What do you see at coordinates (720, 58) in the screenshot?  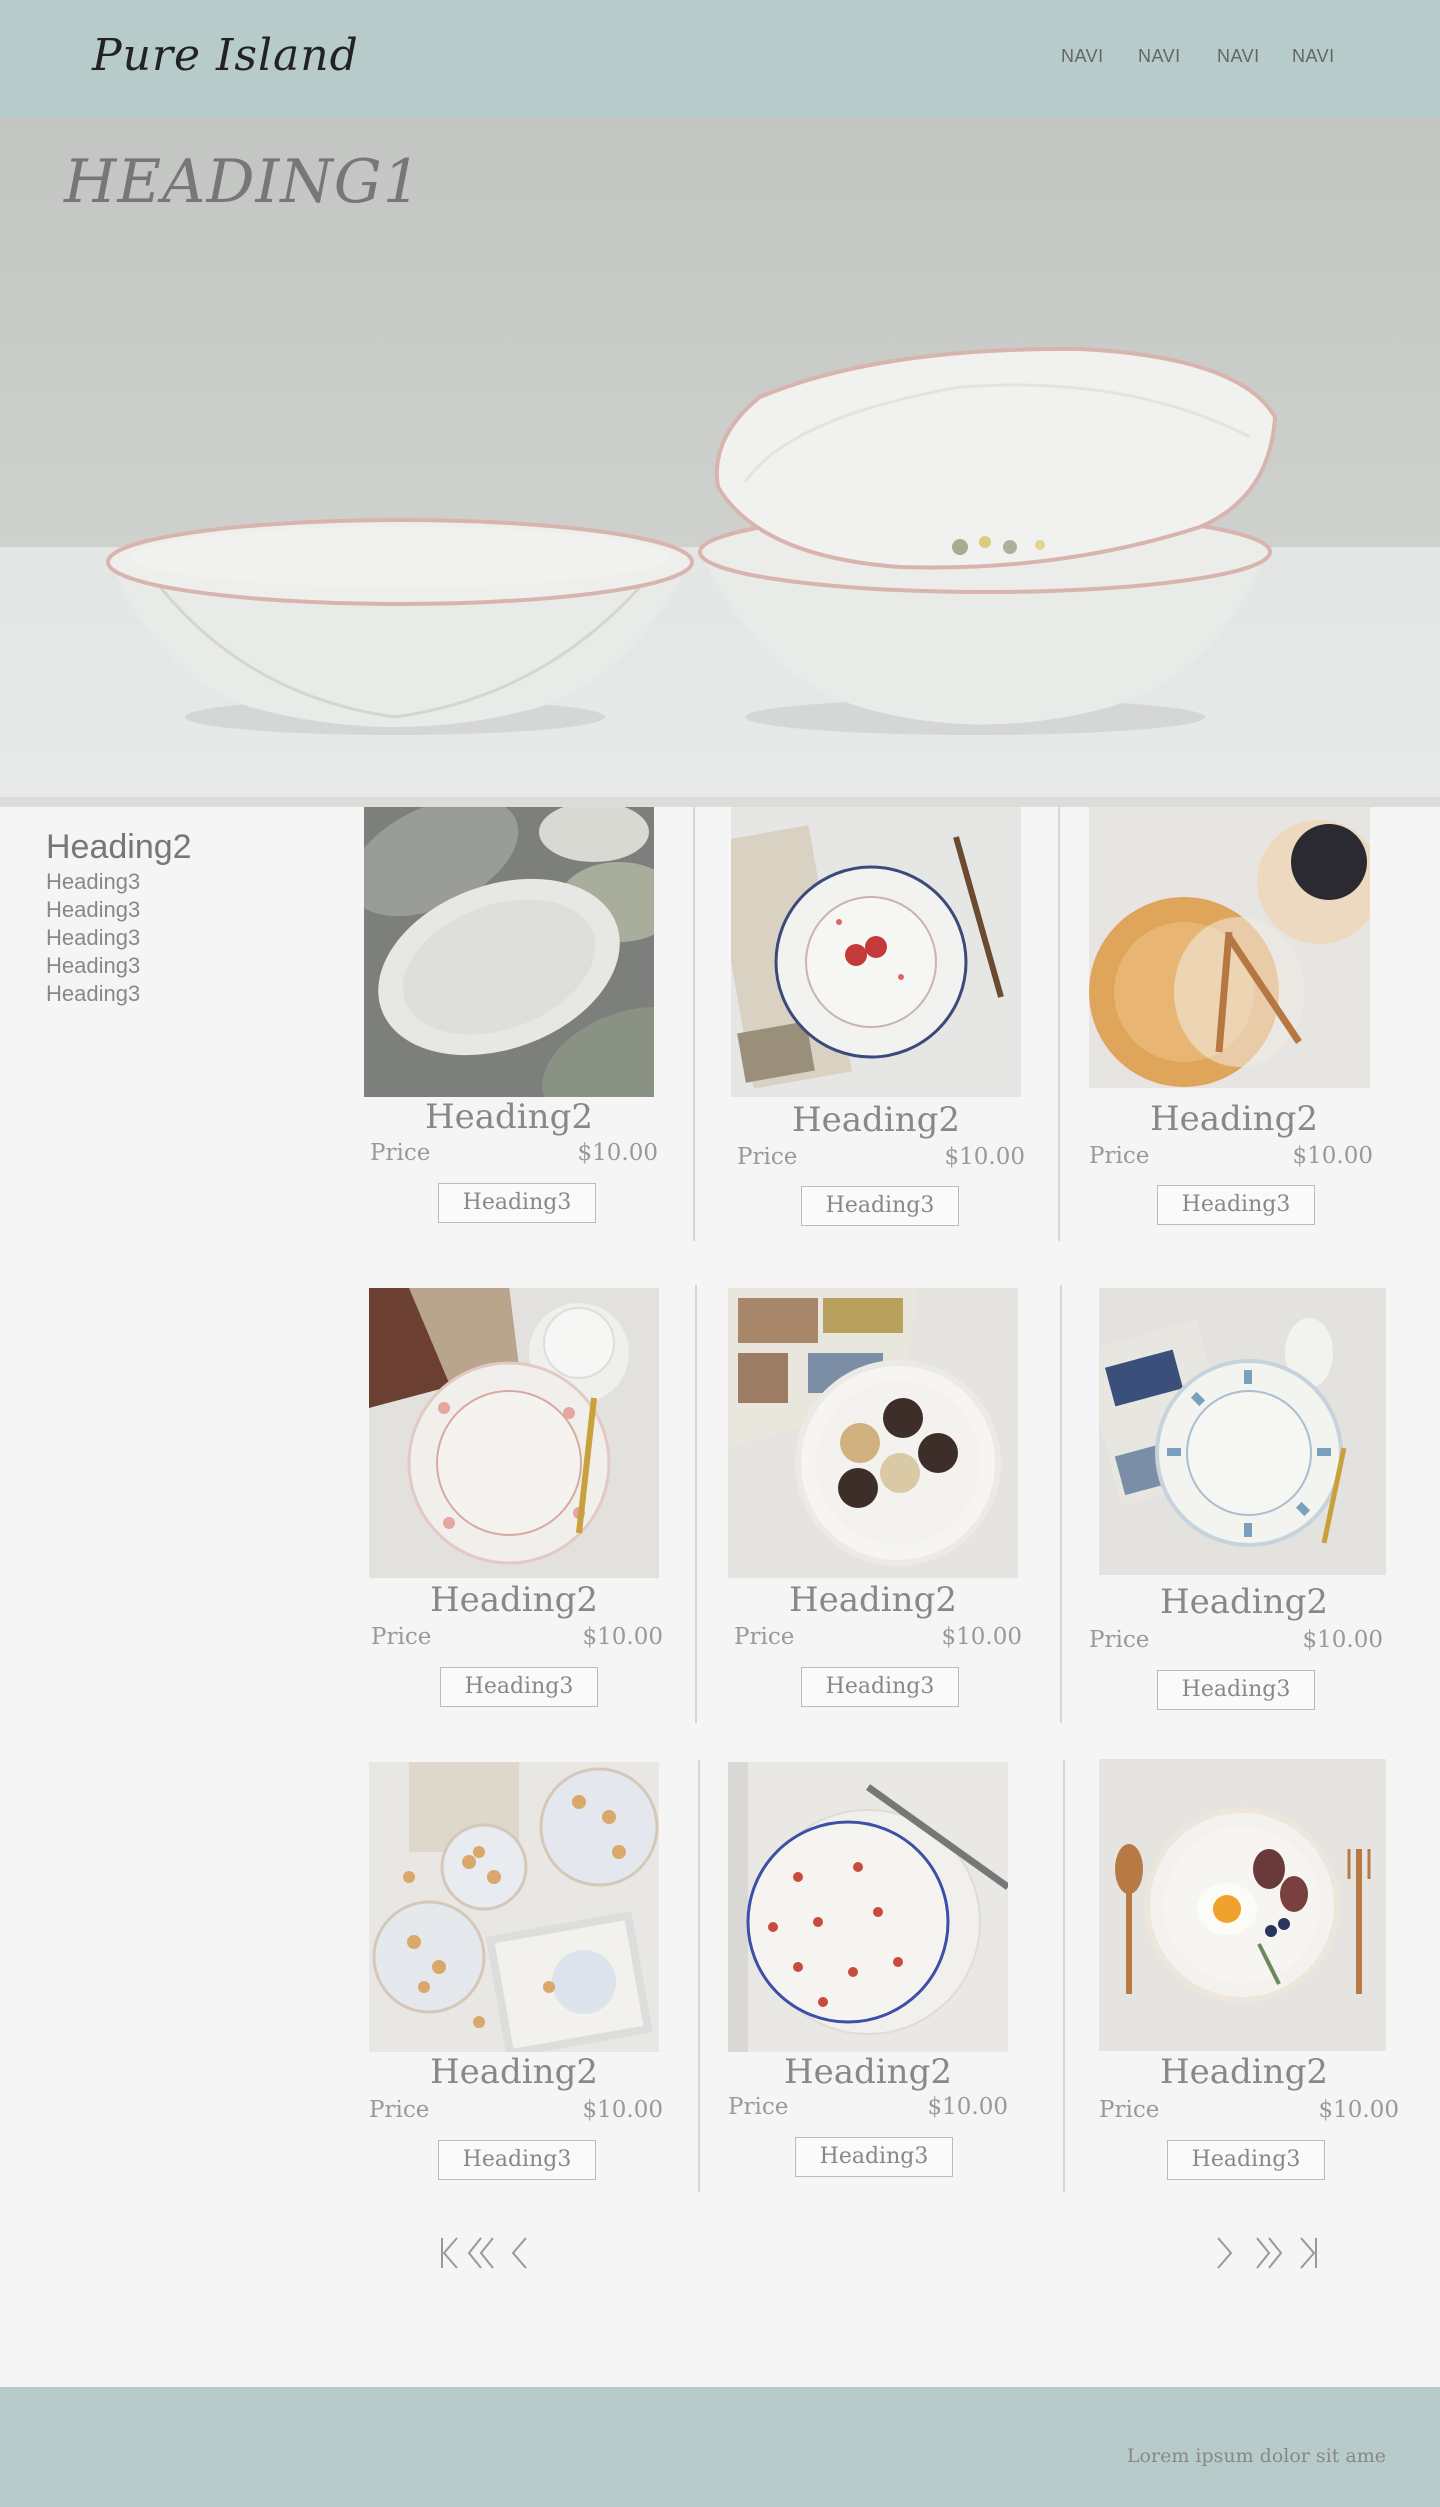 I see `site-header: Pure Island NAVI NAVI NAVI NAVI` at bounding box center [720, 58].